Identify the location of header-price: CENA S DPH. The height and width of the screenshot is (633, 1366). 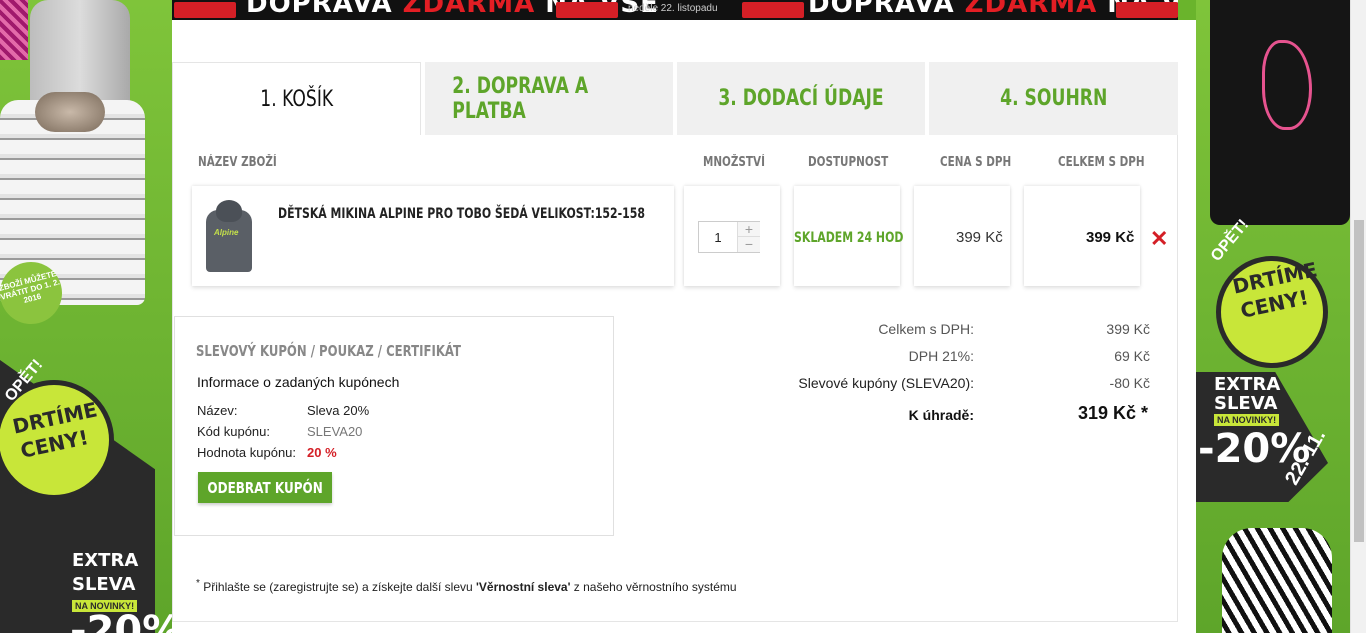
(976, 162).